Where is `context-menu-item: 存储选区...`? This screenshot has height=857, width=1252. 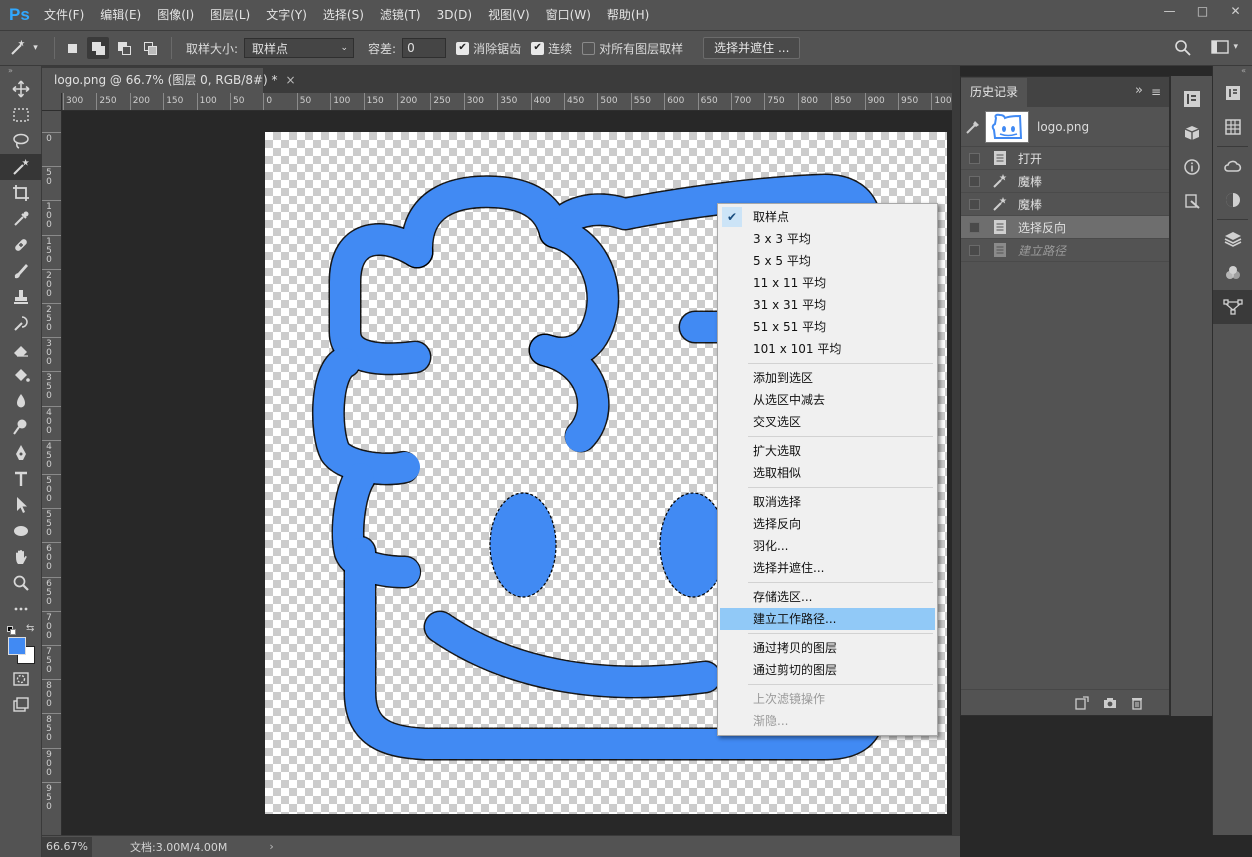 context-menu-item: 存储选区... is located at coordinates (827, 597).